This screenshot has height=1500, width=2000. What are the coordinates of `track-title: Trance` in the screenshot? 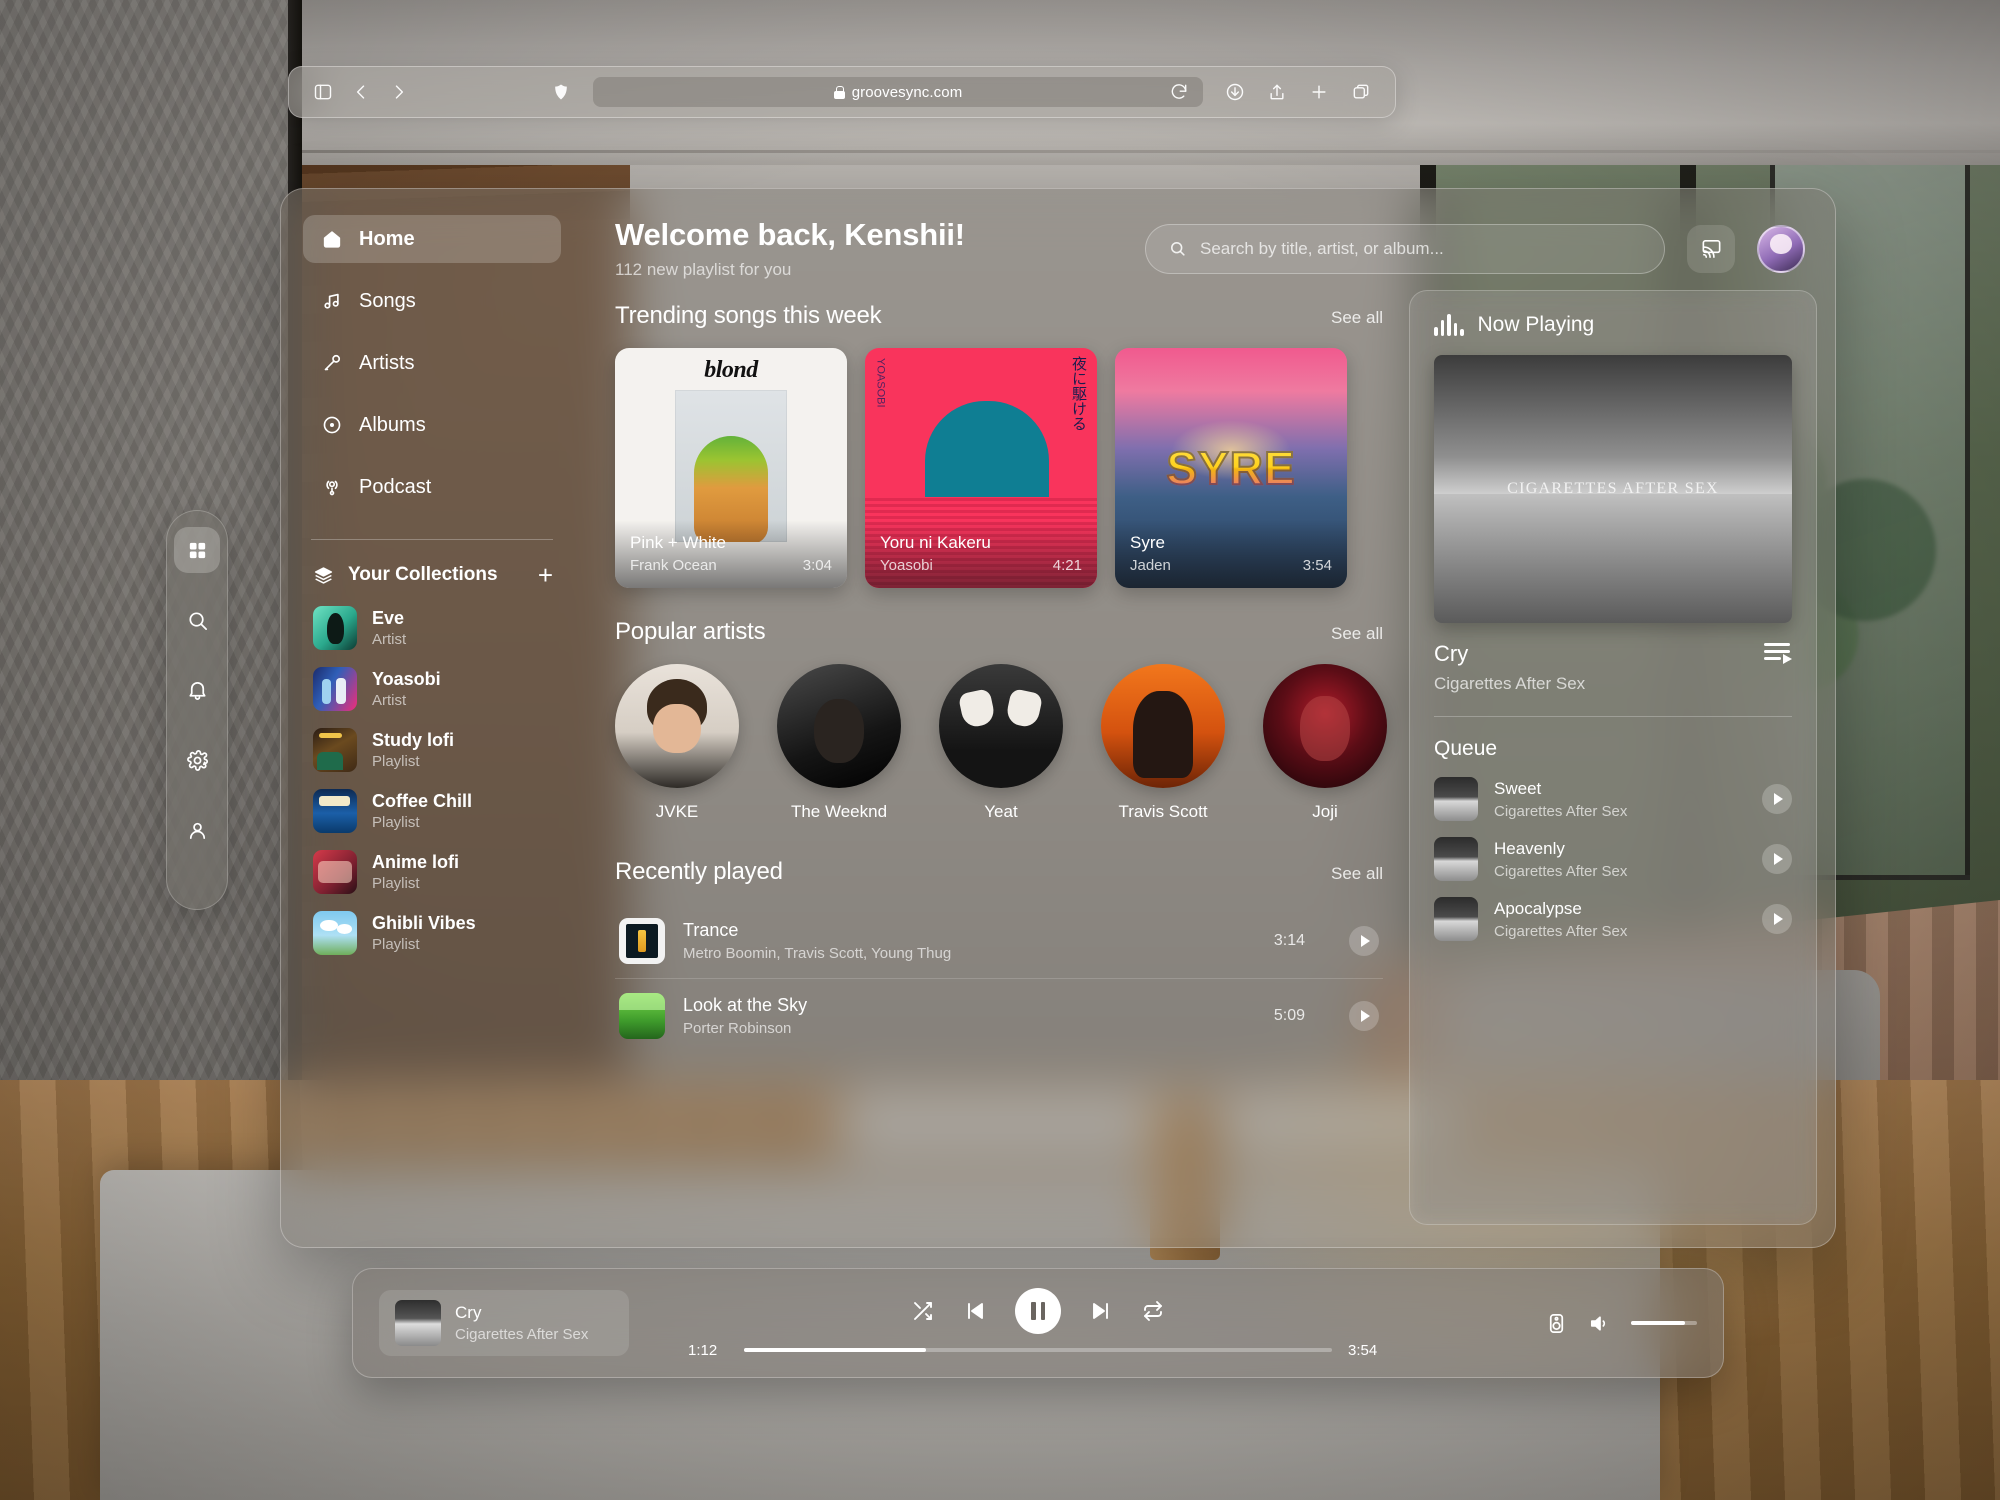 It's located at (711, 930).